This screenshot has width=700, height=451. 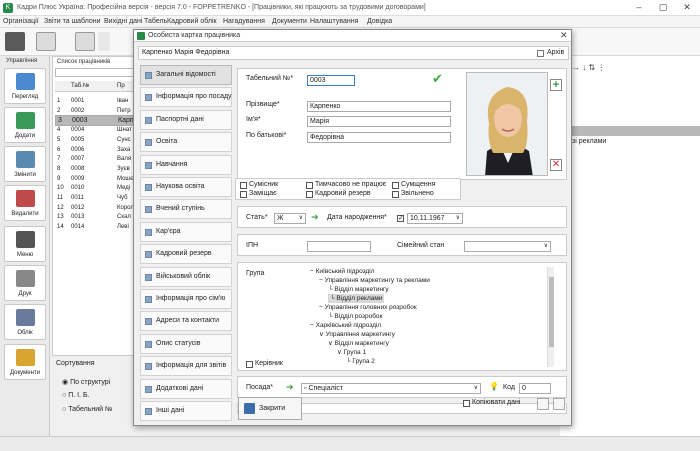 I want to click on nav-item: Інформація про сім'ю, so click(x=186, y=299).